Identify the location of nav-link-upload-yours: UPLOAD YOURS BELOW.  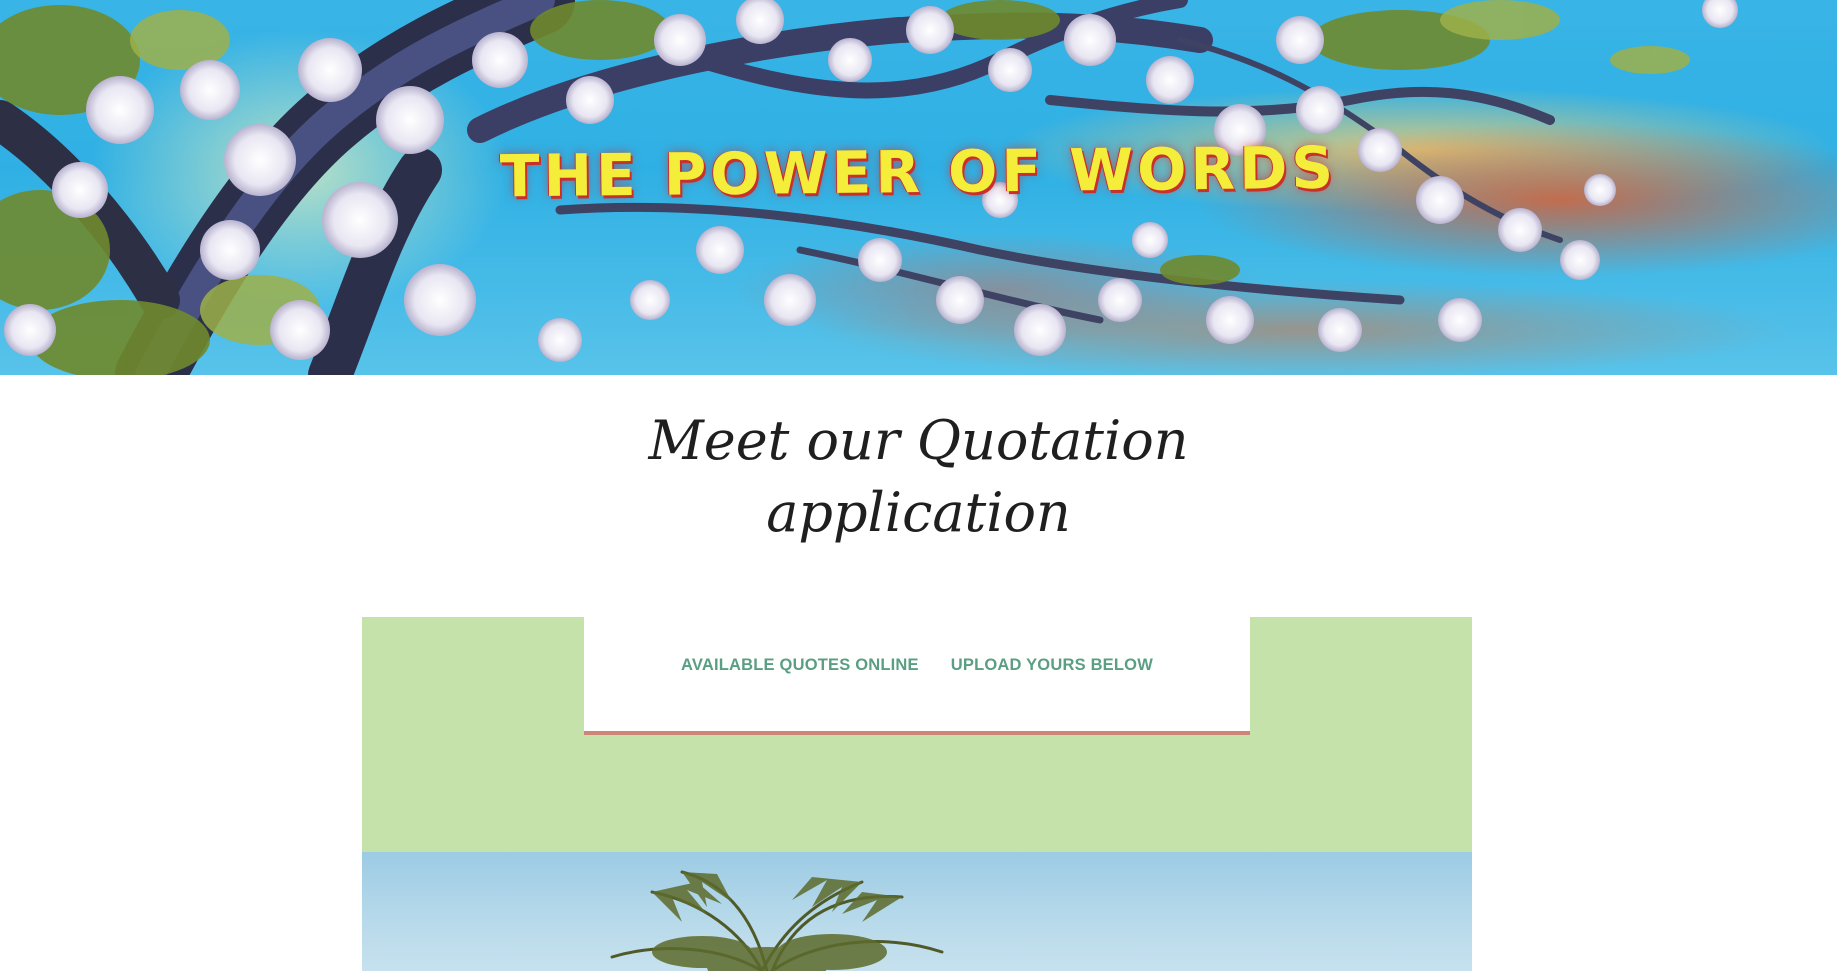
(1052, 665).